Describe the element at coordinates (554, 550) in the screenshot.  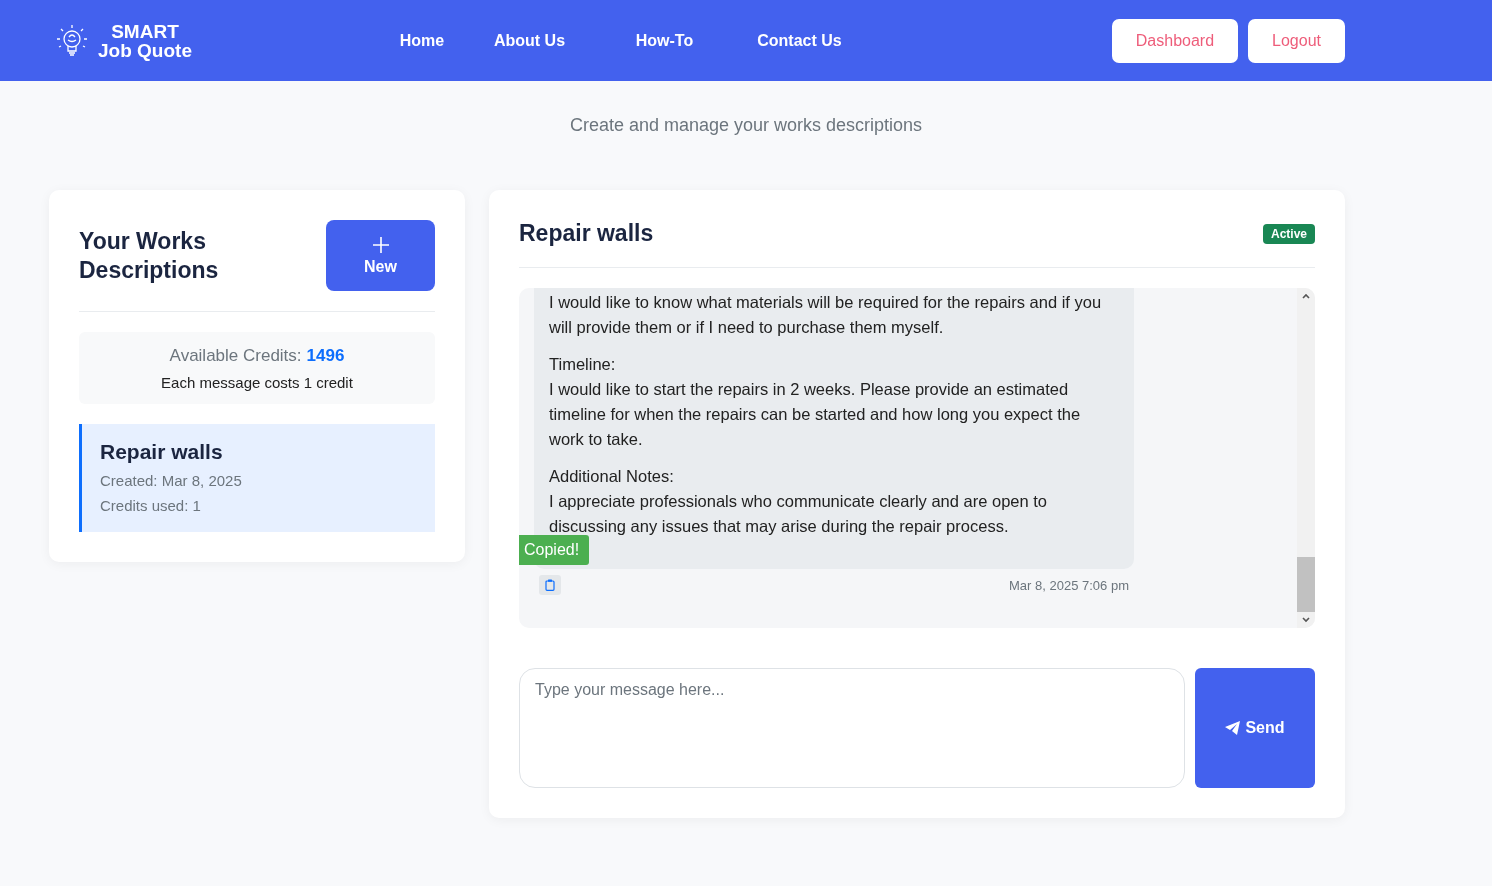
I see `copied-tooltip: Copied!` at that location.